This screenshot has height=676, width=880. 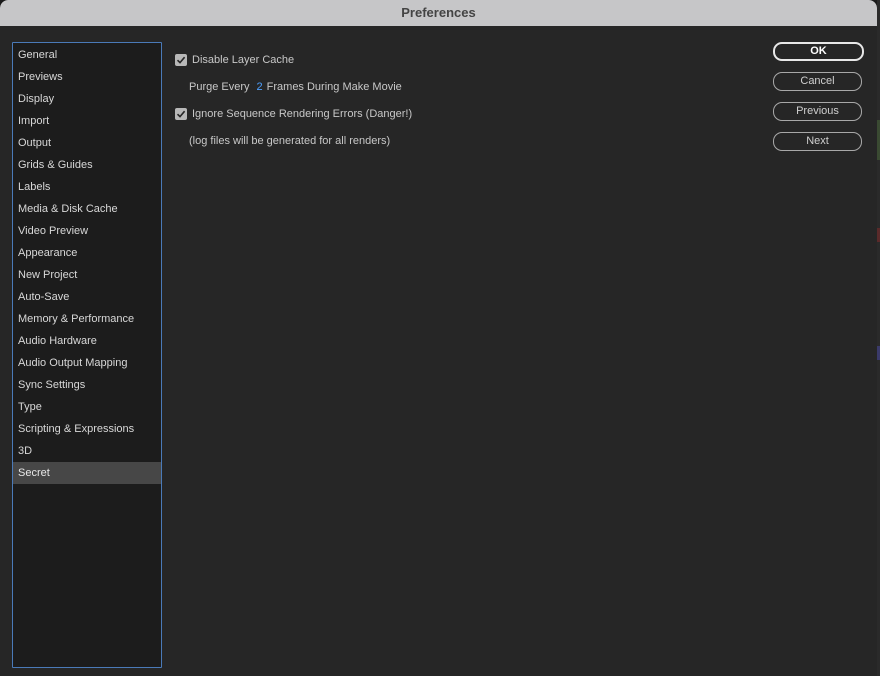 I want to click on sidebar-item-general: General, so click(x=87, y=55).